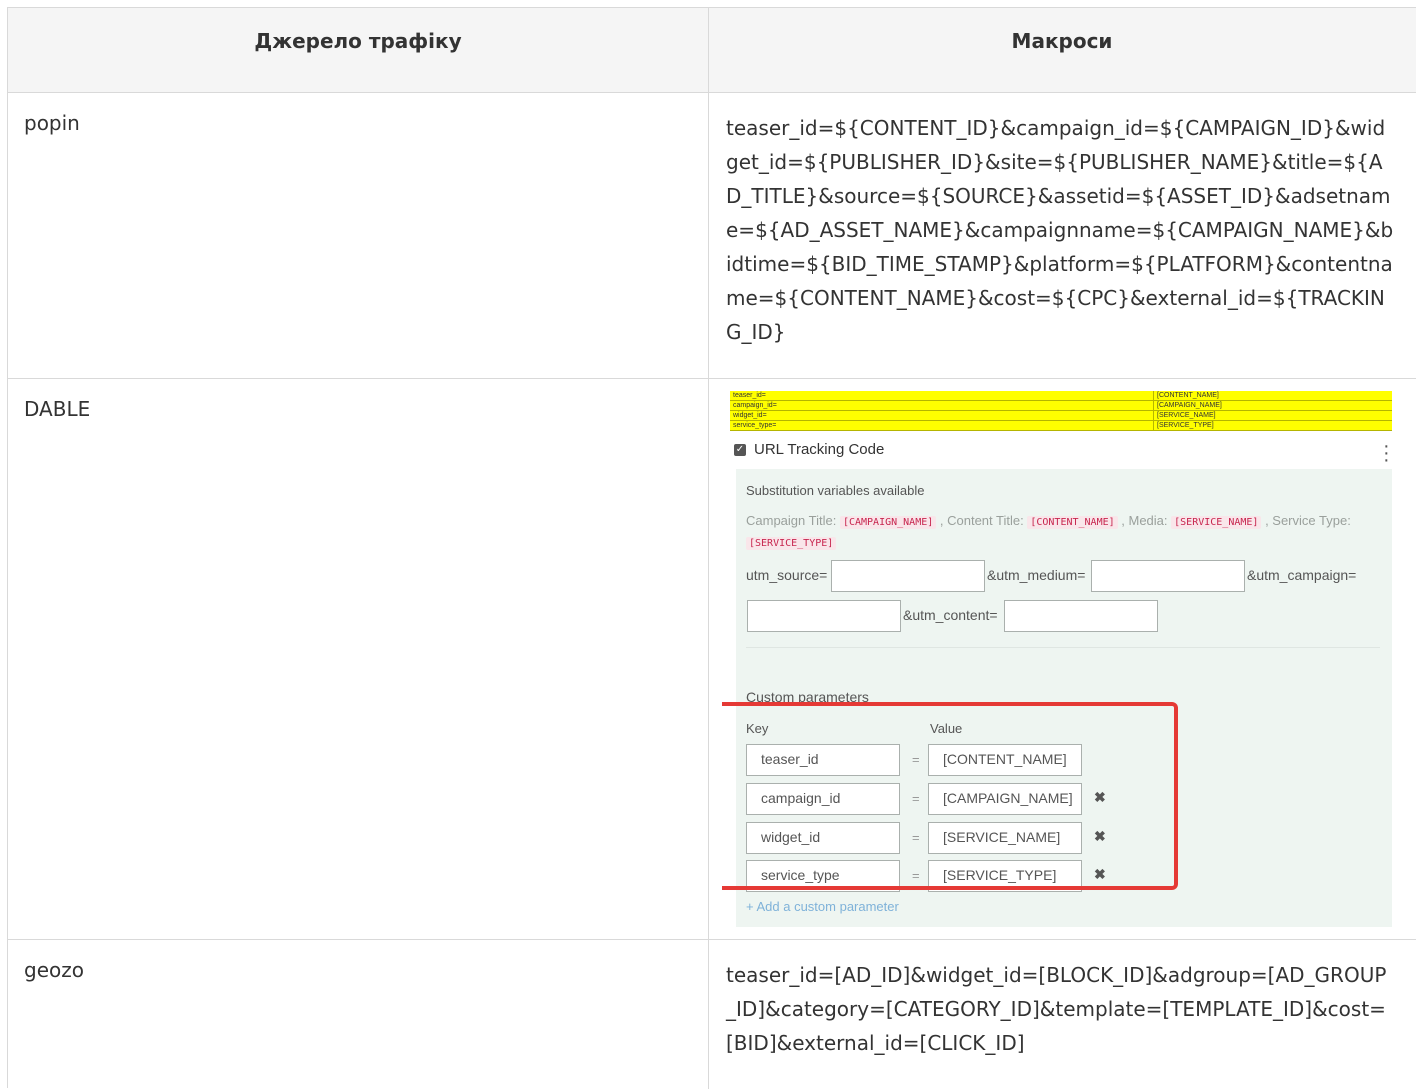 The width and height of the screenshot is (1416, 1089). I want to click on yellow-row: widget_id= [SERVICE_NAME], so click(1061, 416).